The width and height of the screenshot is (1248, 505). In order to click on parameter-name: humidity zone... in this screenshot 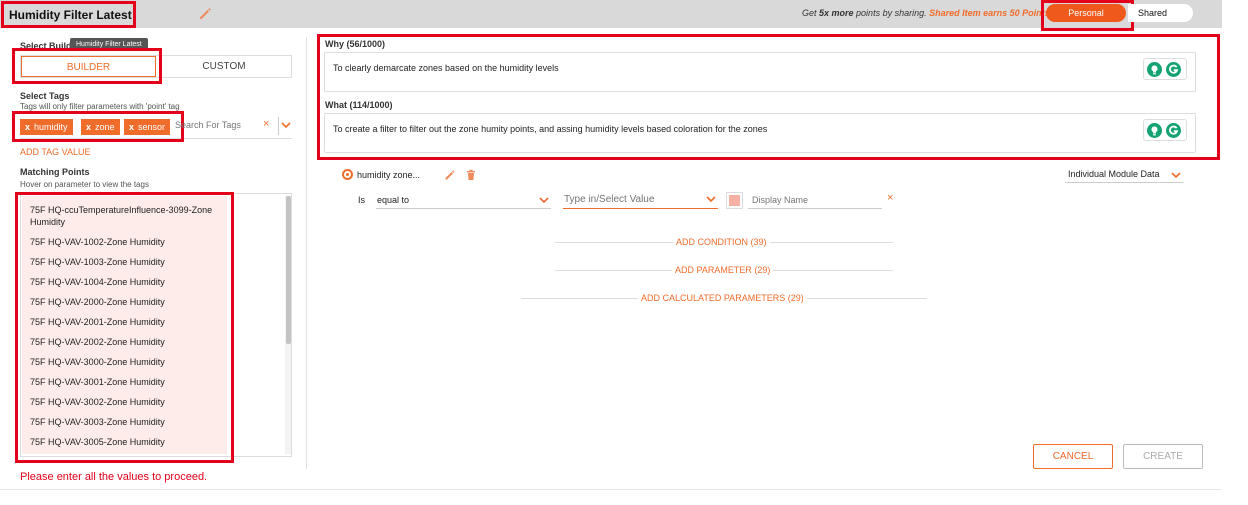, I will do `click(388, 175)`.